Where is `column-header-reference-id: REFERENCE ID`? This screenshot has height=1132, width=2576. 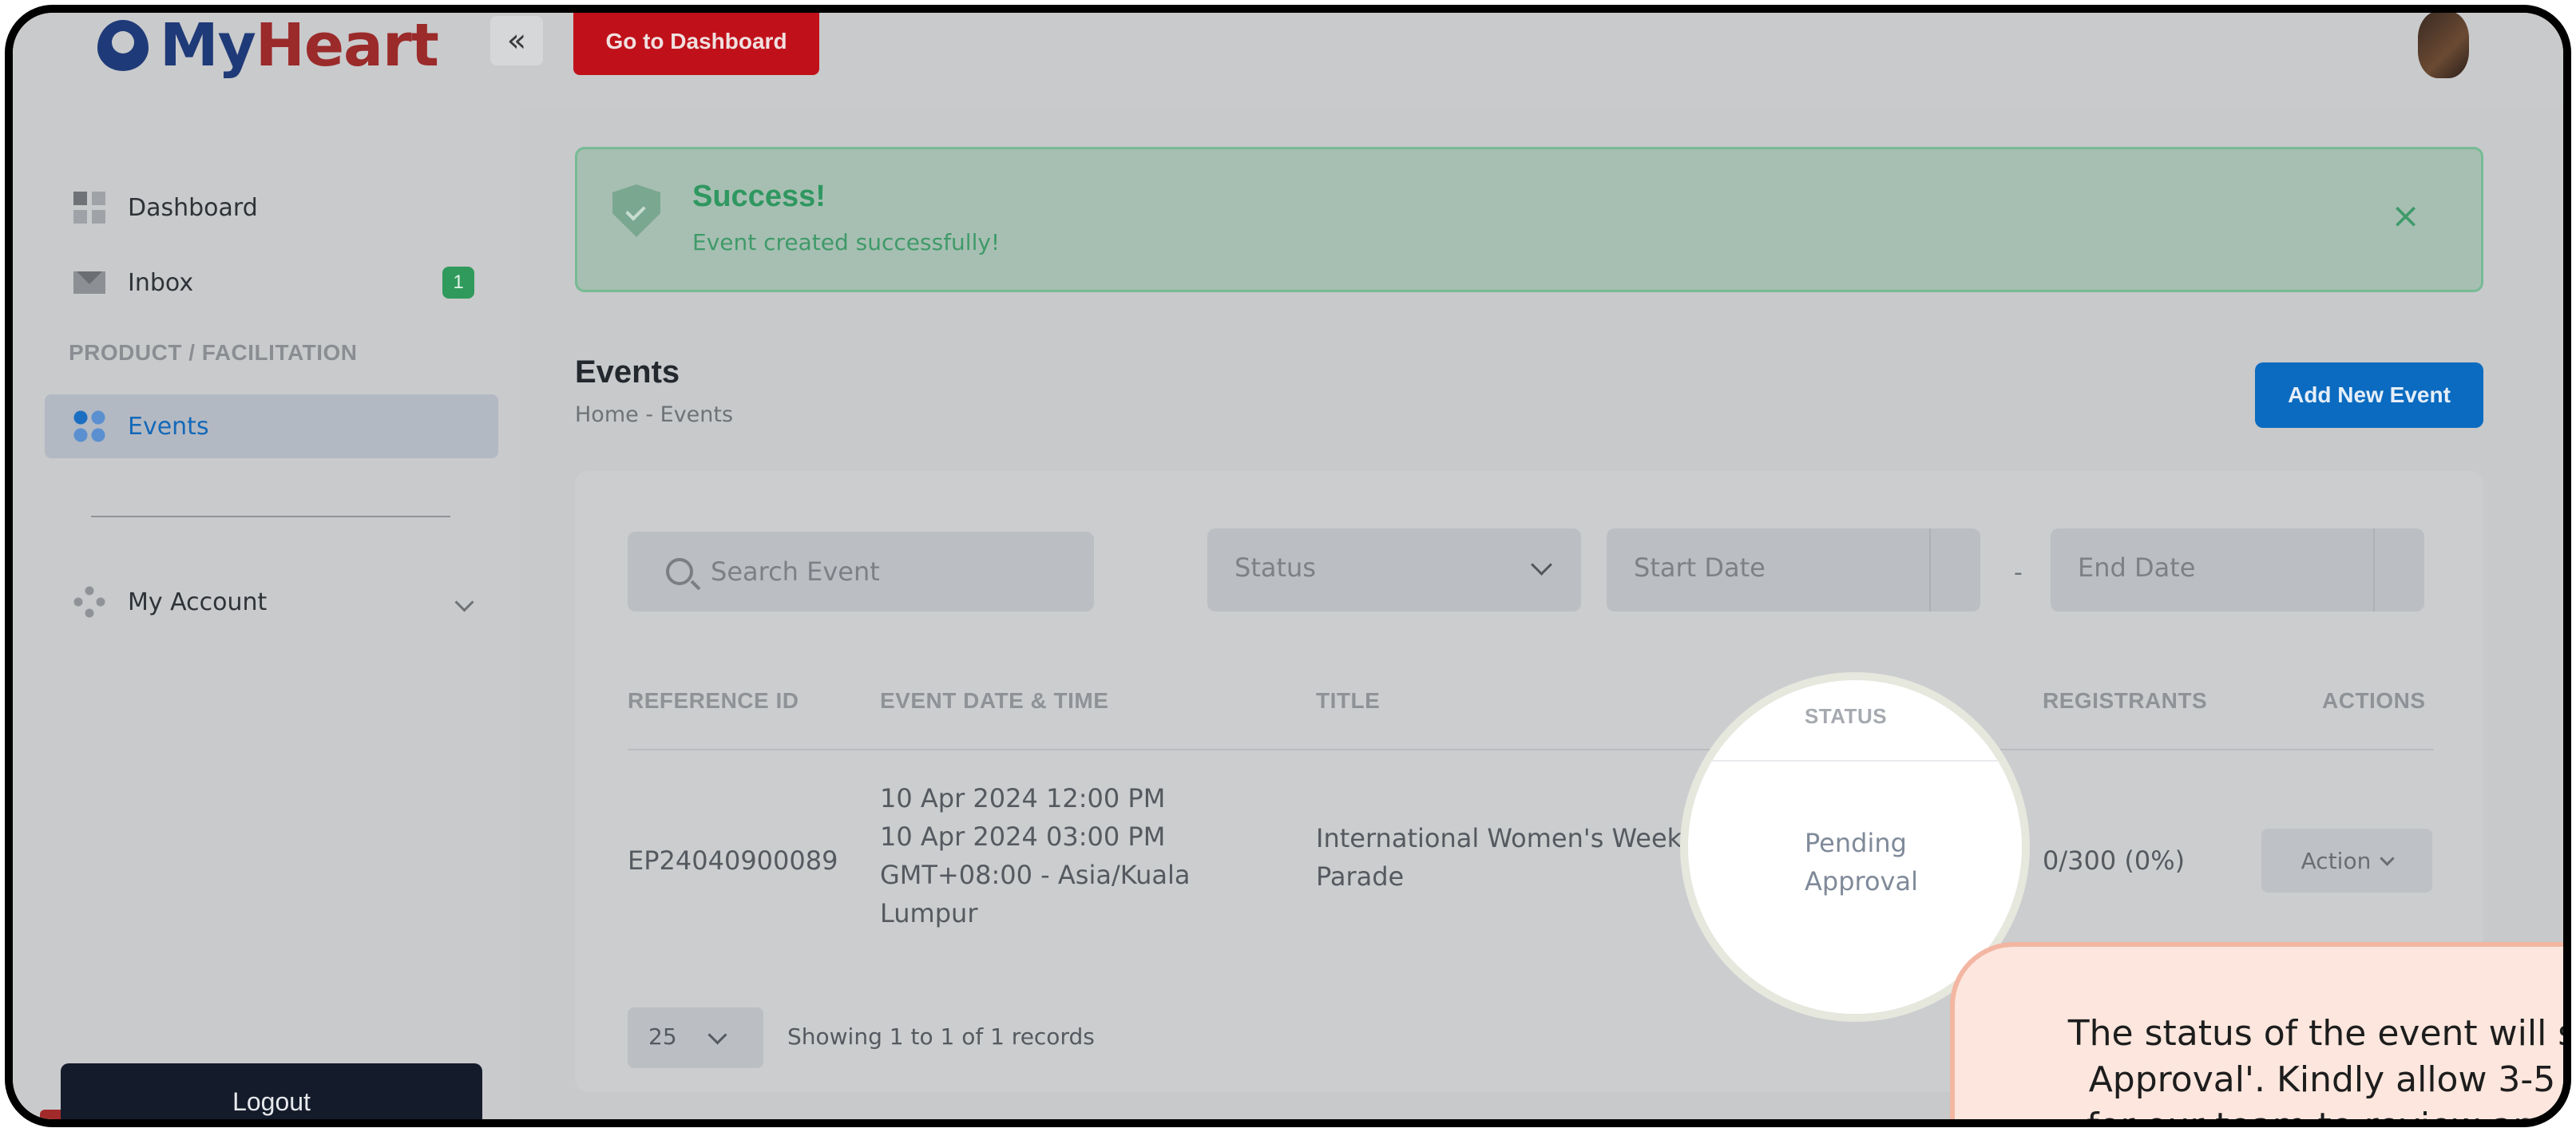
column-header-reference-id: REFERENCE ID is located at coordinates (714, 701).